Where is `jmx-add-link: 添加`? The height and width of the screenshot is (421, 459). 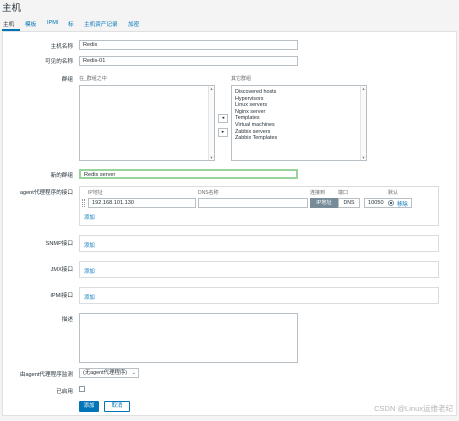
jmx-add-link: 添加 is located at coordinates (89, 271).